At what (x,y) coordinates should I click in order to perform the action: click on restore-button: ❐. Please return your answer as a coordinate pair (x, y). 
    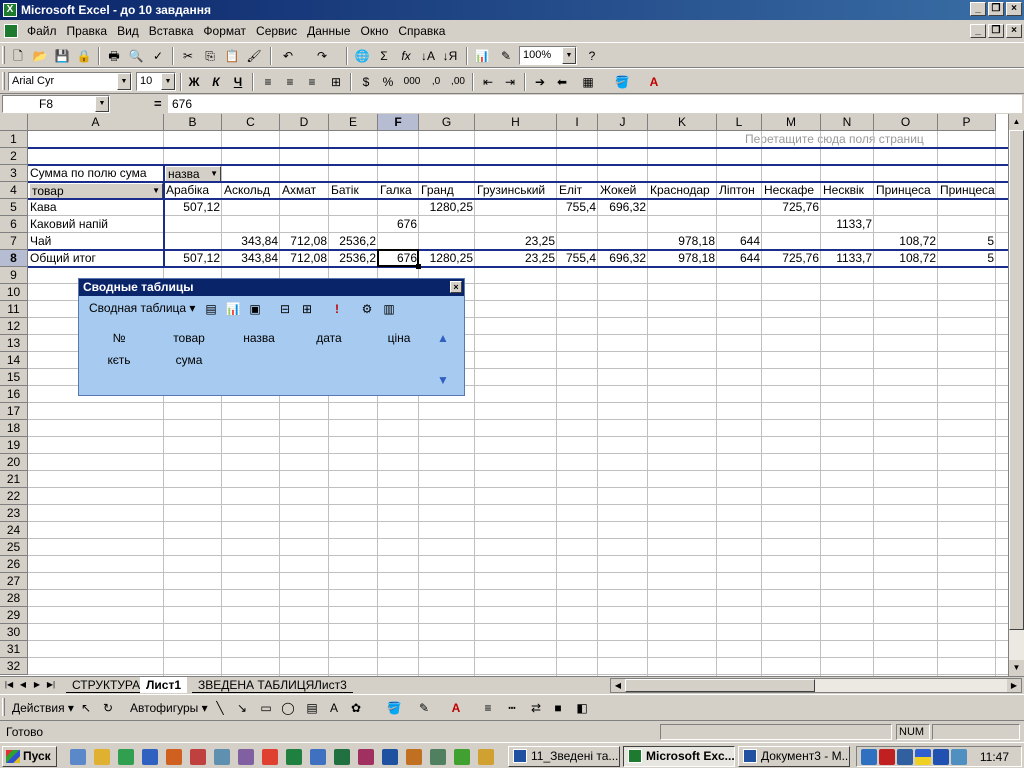
    Looking at the image, I should click on (996, 9).